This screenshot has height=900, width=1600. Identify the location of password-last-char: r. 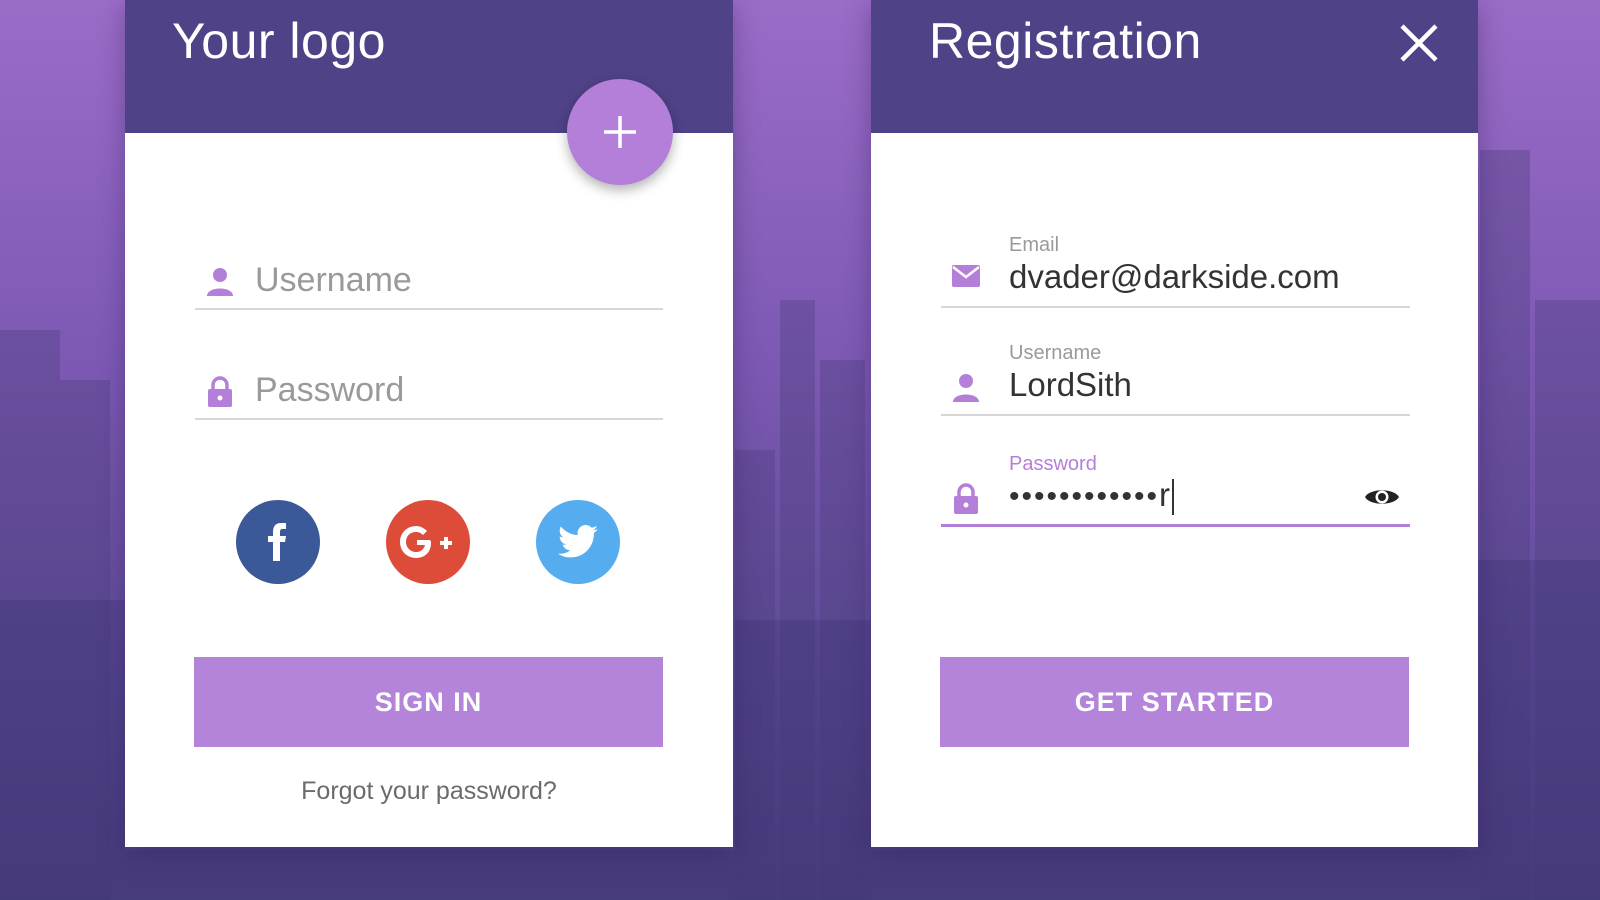
(1165, 494).